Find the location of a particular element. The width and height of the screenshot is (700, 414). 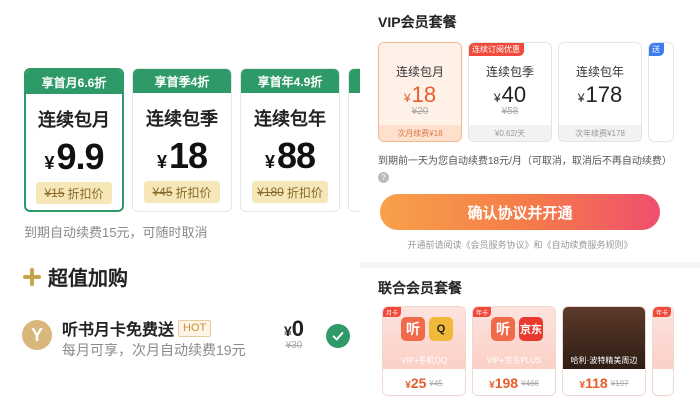

renew-note: 到期前一天为您自动续费18元/月（可取消，取消后不再自动续费） ? is located at coordinates (525, 169).